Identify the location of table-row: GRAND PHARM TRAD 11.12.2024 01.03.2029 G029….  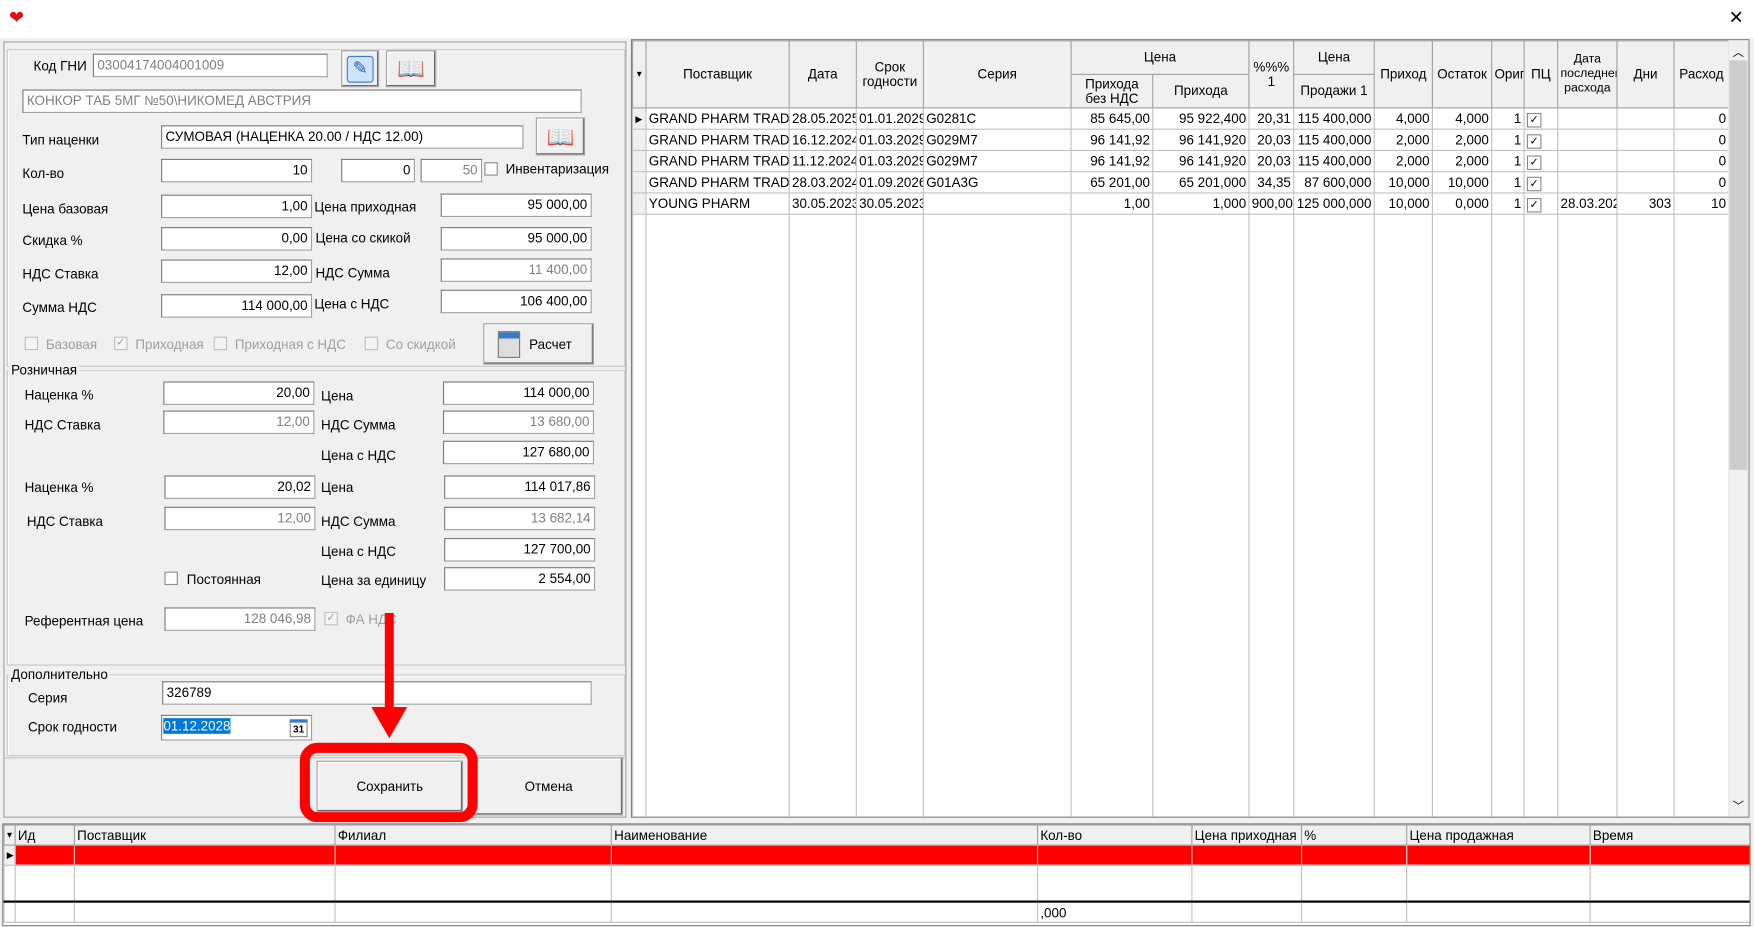
(1181, 161).